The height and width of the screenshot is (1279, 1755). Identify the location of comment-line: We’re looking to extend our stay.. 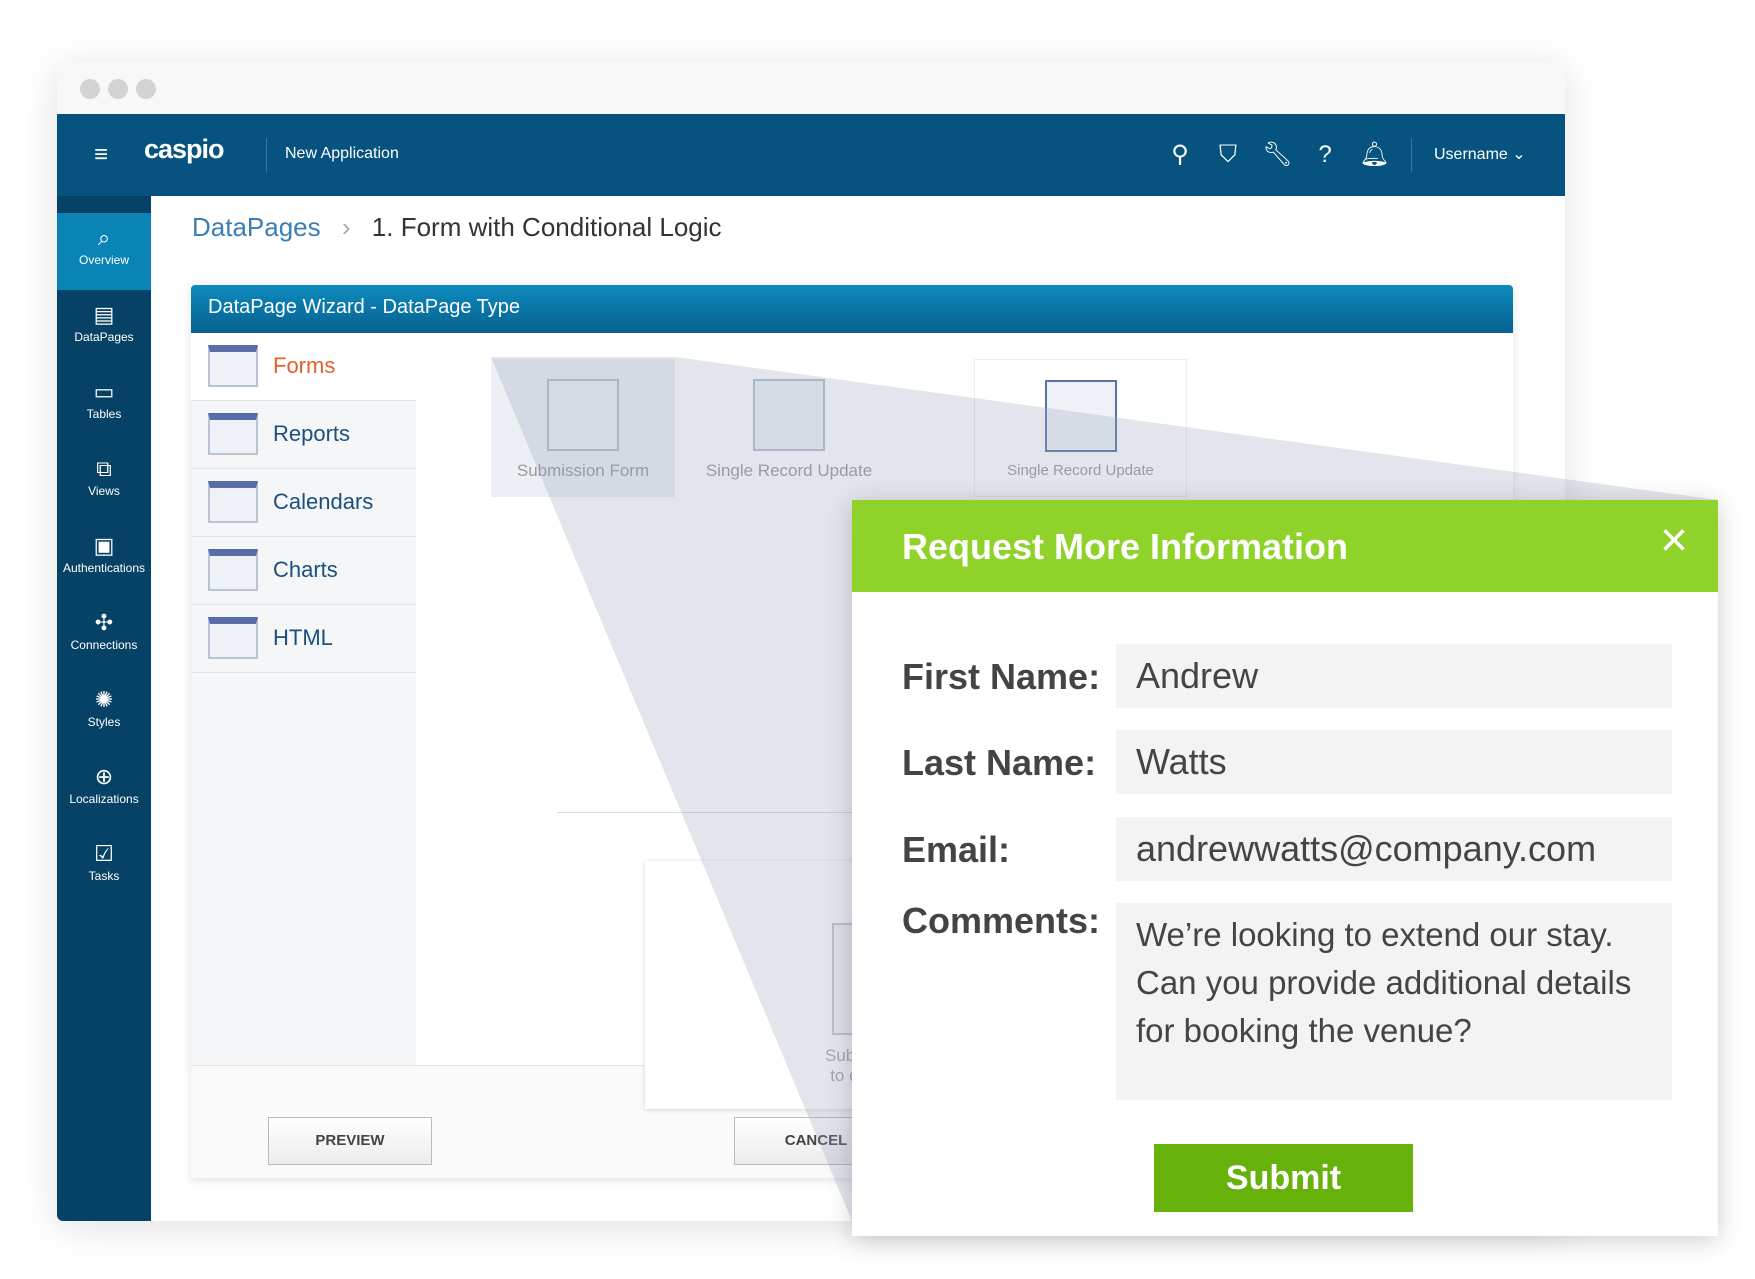
(1375, 934).